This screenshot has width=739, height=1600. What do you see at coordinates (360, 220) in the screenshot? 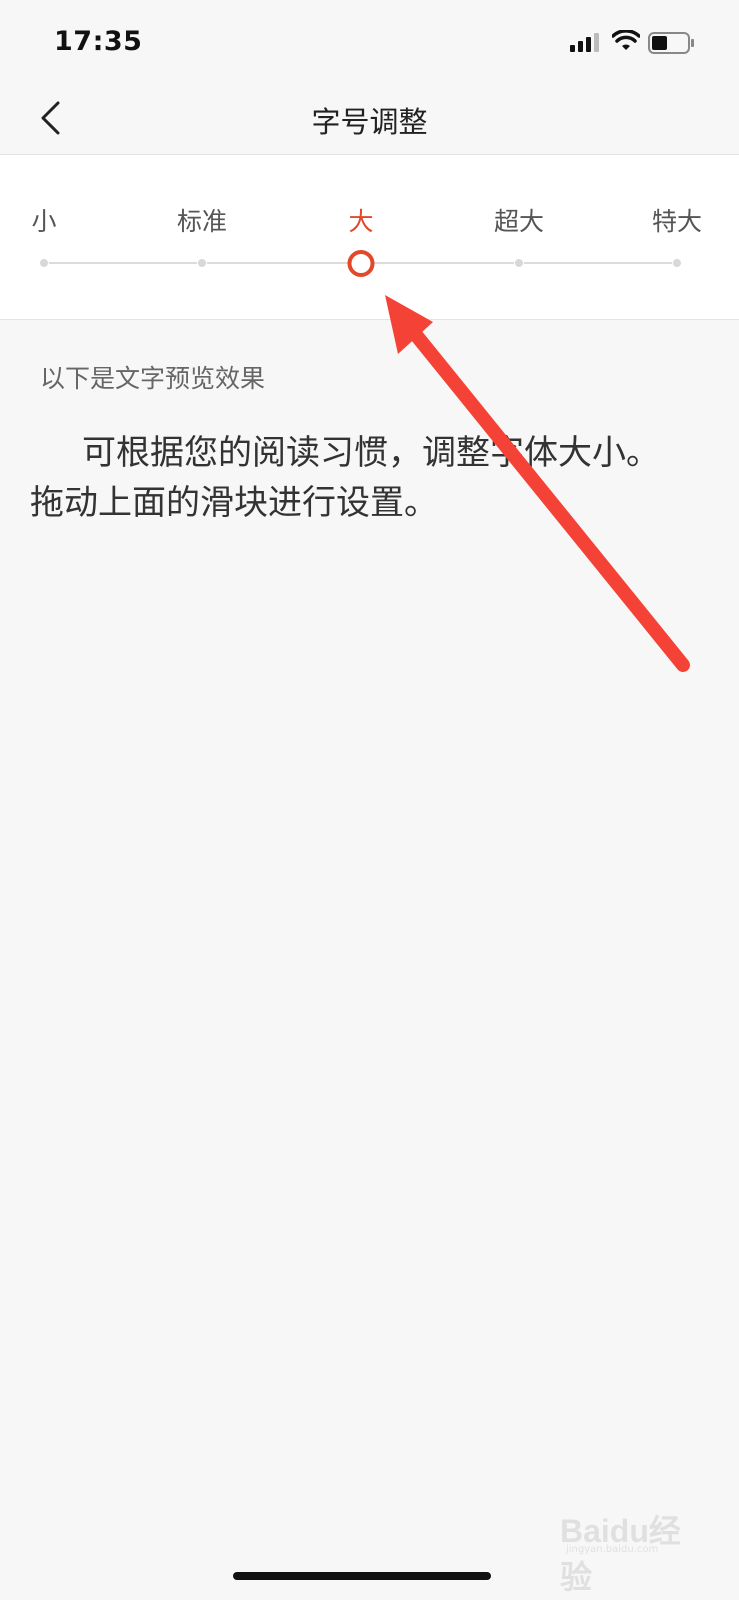
I see `size-option-large: 大` at bounding box center [360, 220].